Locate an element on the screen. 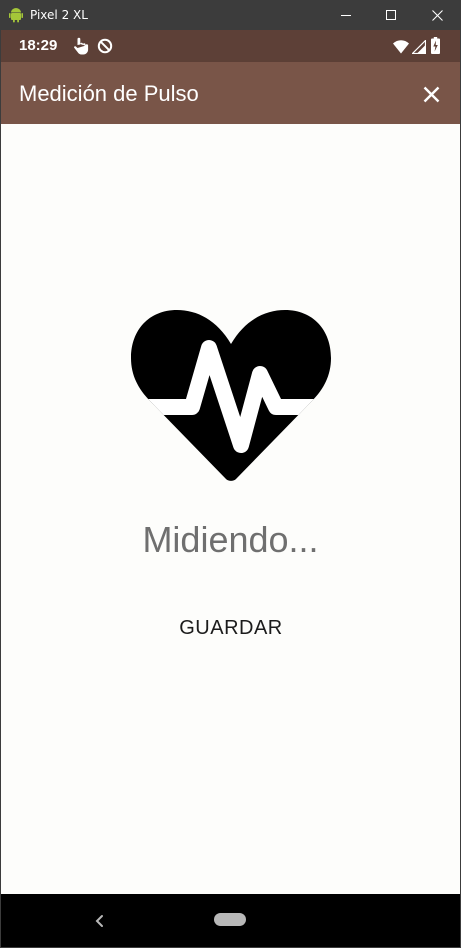 This screenshot has width=461, height=948. window-close-button is located at coordinates (437, 15).